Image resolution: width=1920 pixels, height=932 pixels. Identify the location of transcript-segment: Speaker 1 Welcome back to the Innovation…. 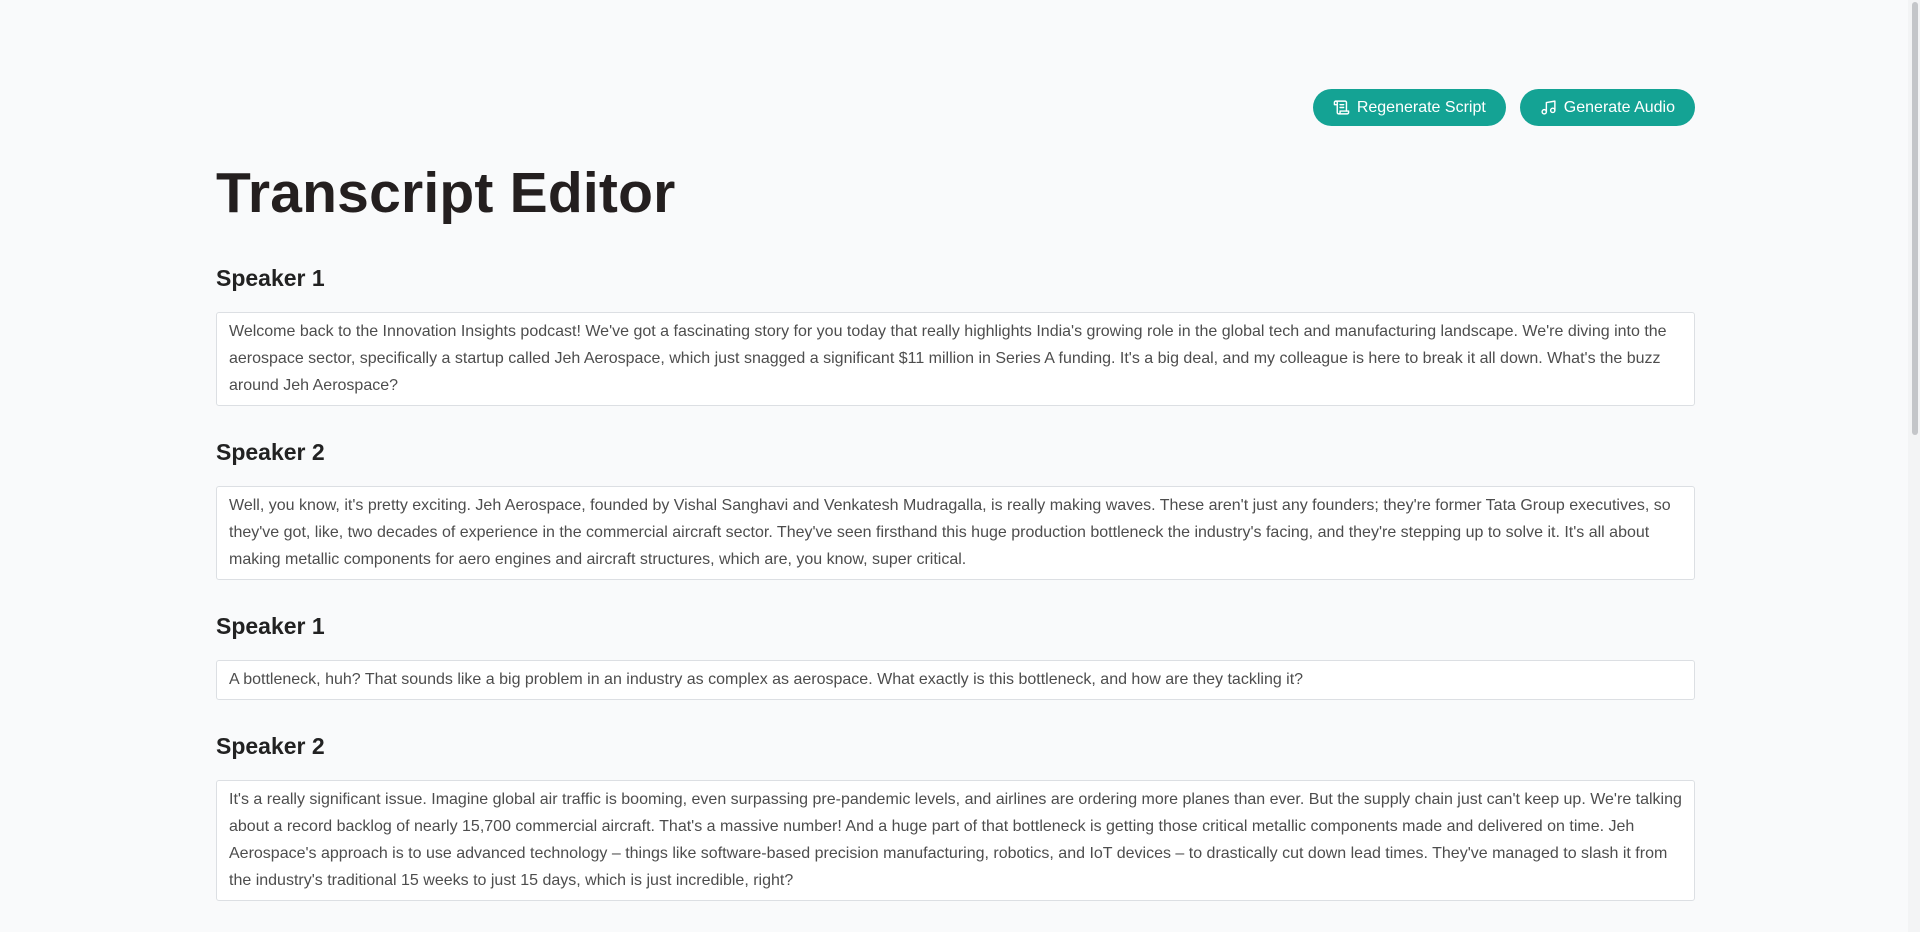
(955, 335).